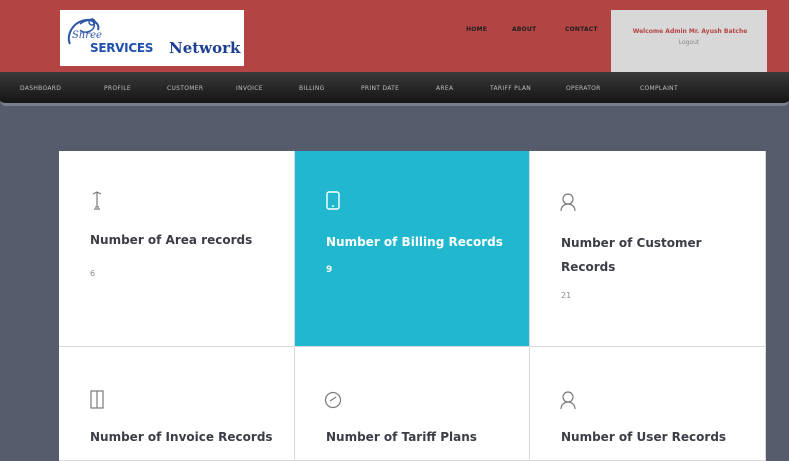  Describe the element at coordinates (333, 400) in the screenshot. I see `tariff-icon` at that location.